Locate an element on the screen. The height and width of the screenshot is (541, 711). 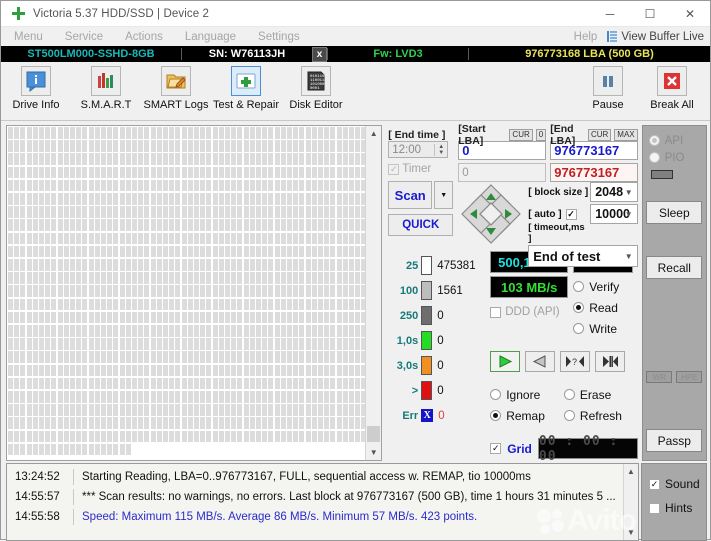
block-size-value: 2048 is located at coordinates (609, 192).